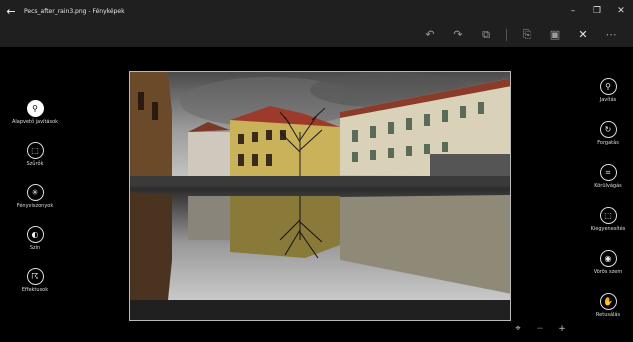 The image size is (633, 342). Describe the element at coordinates (608, 100) in the screenshot. I see `tool-label: Javítás` at that location.